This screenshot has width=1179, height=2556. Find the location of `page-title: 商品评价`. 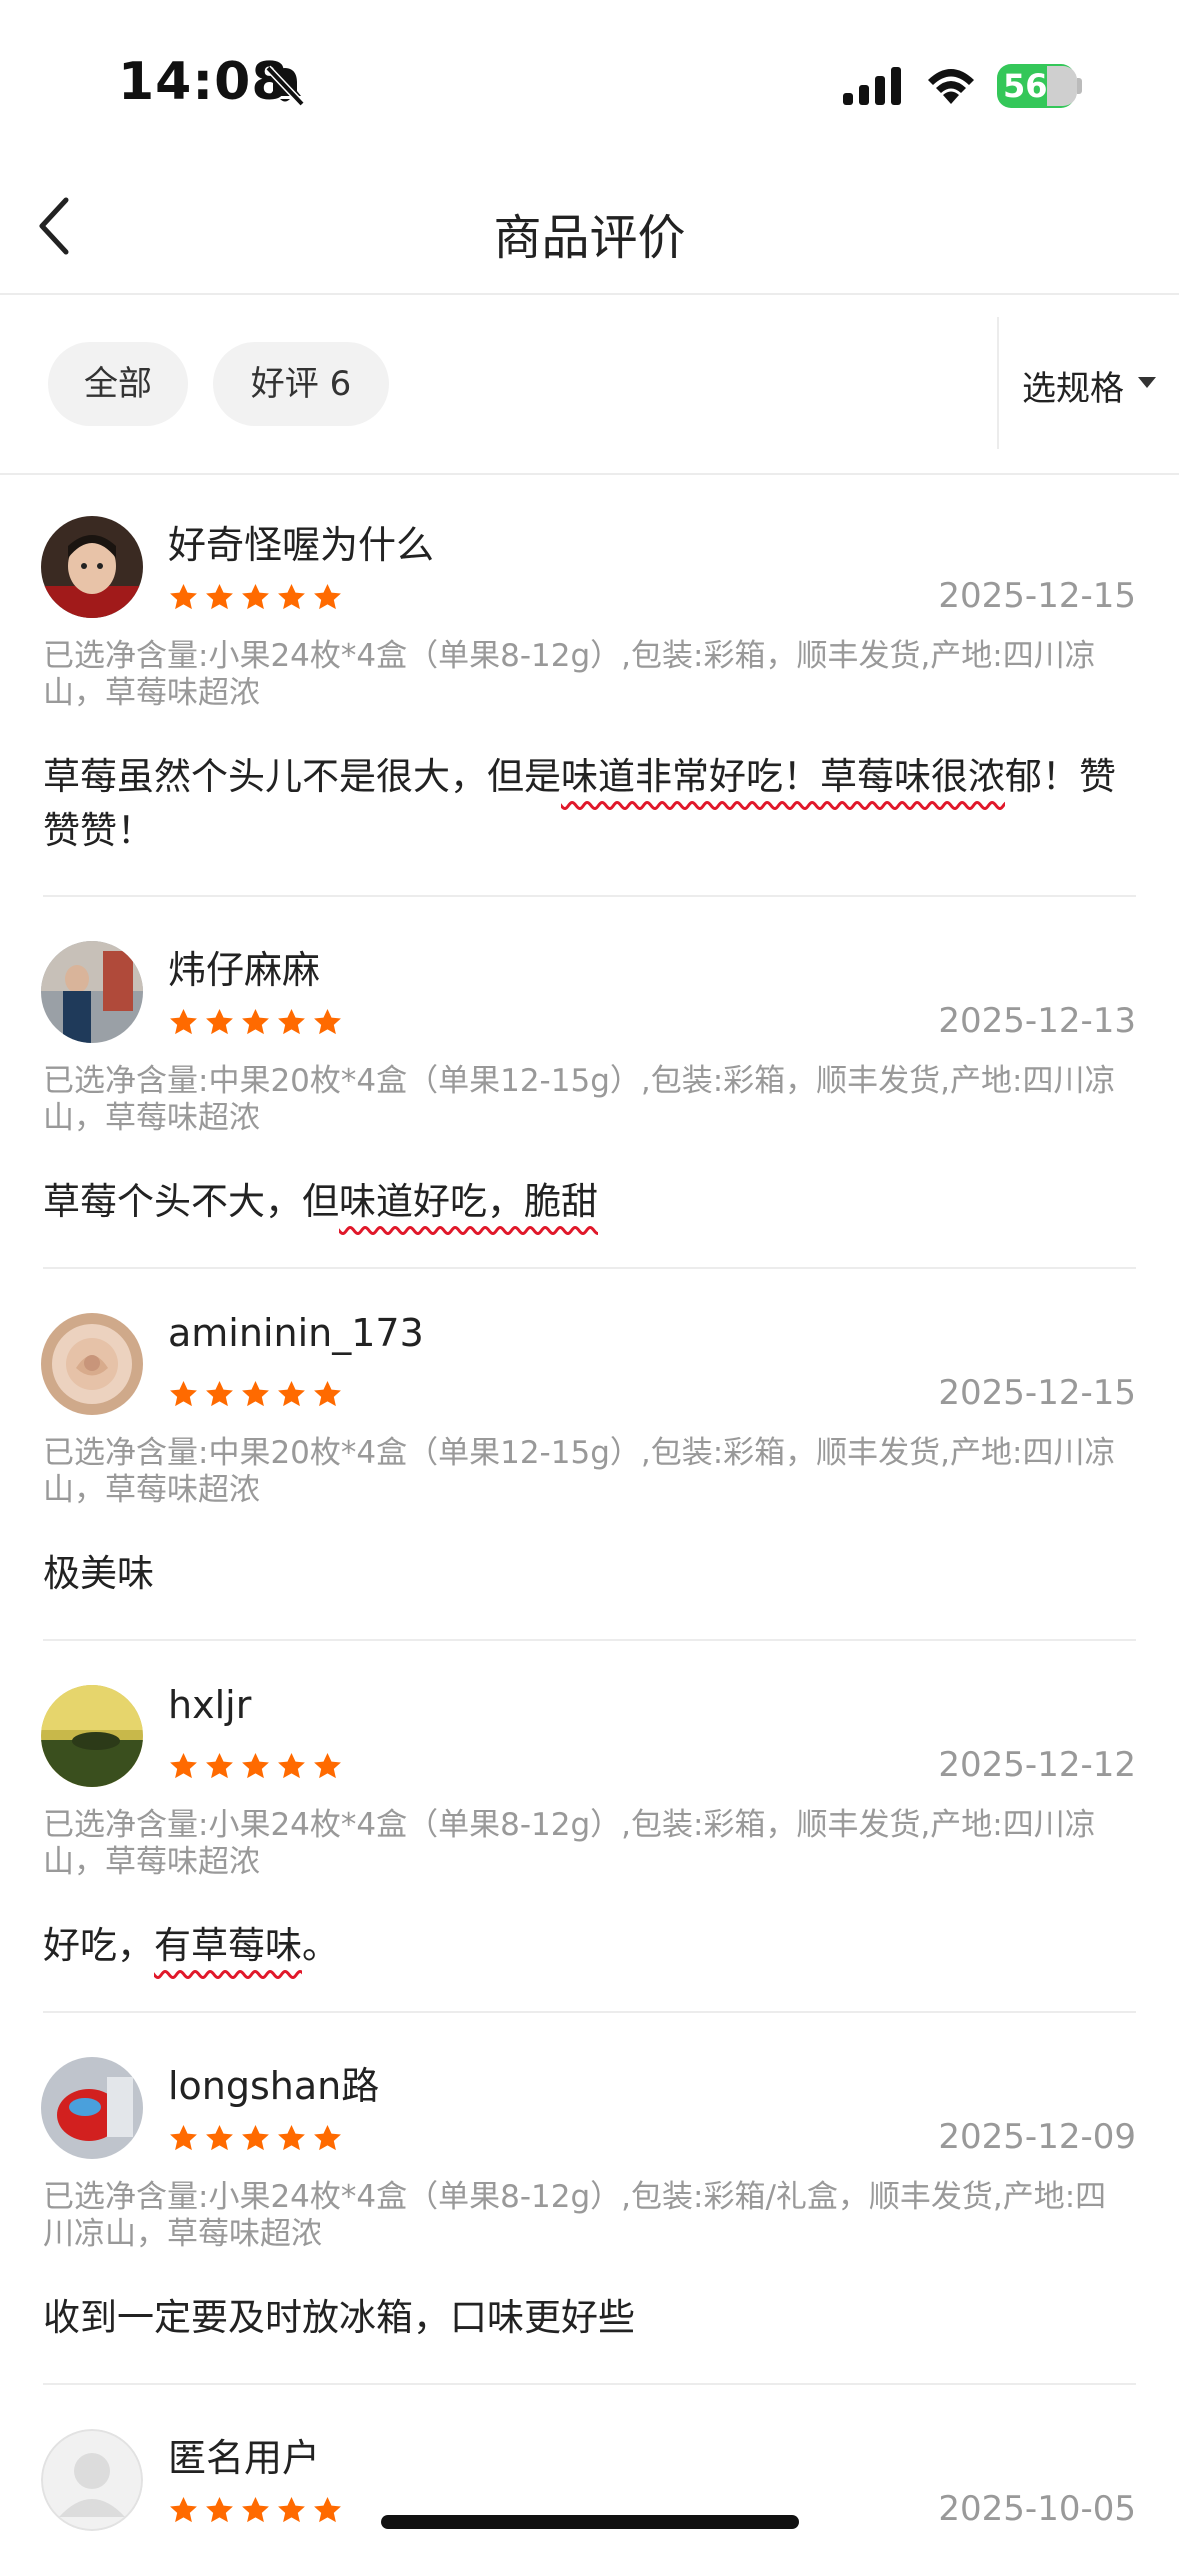

page-title: 商品评价 is located at coordinates (589, 238).